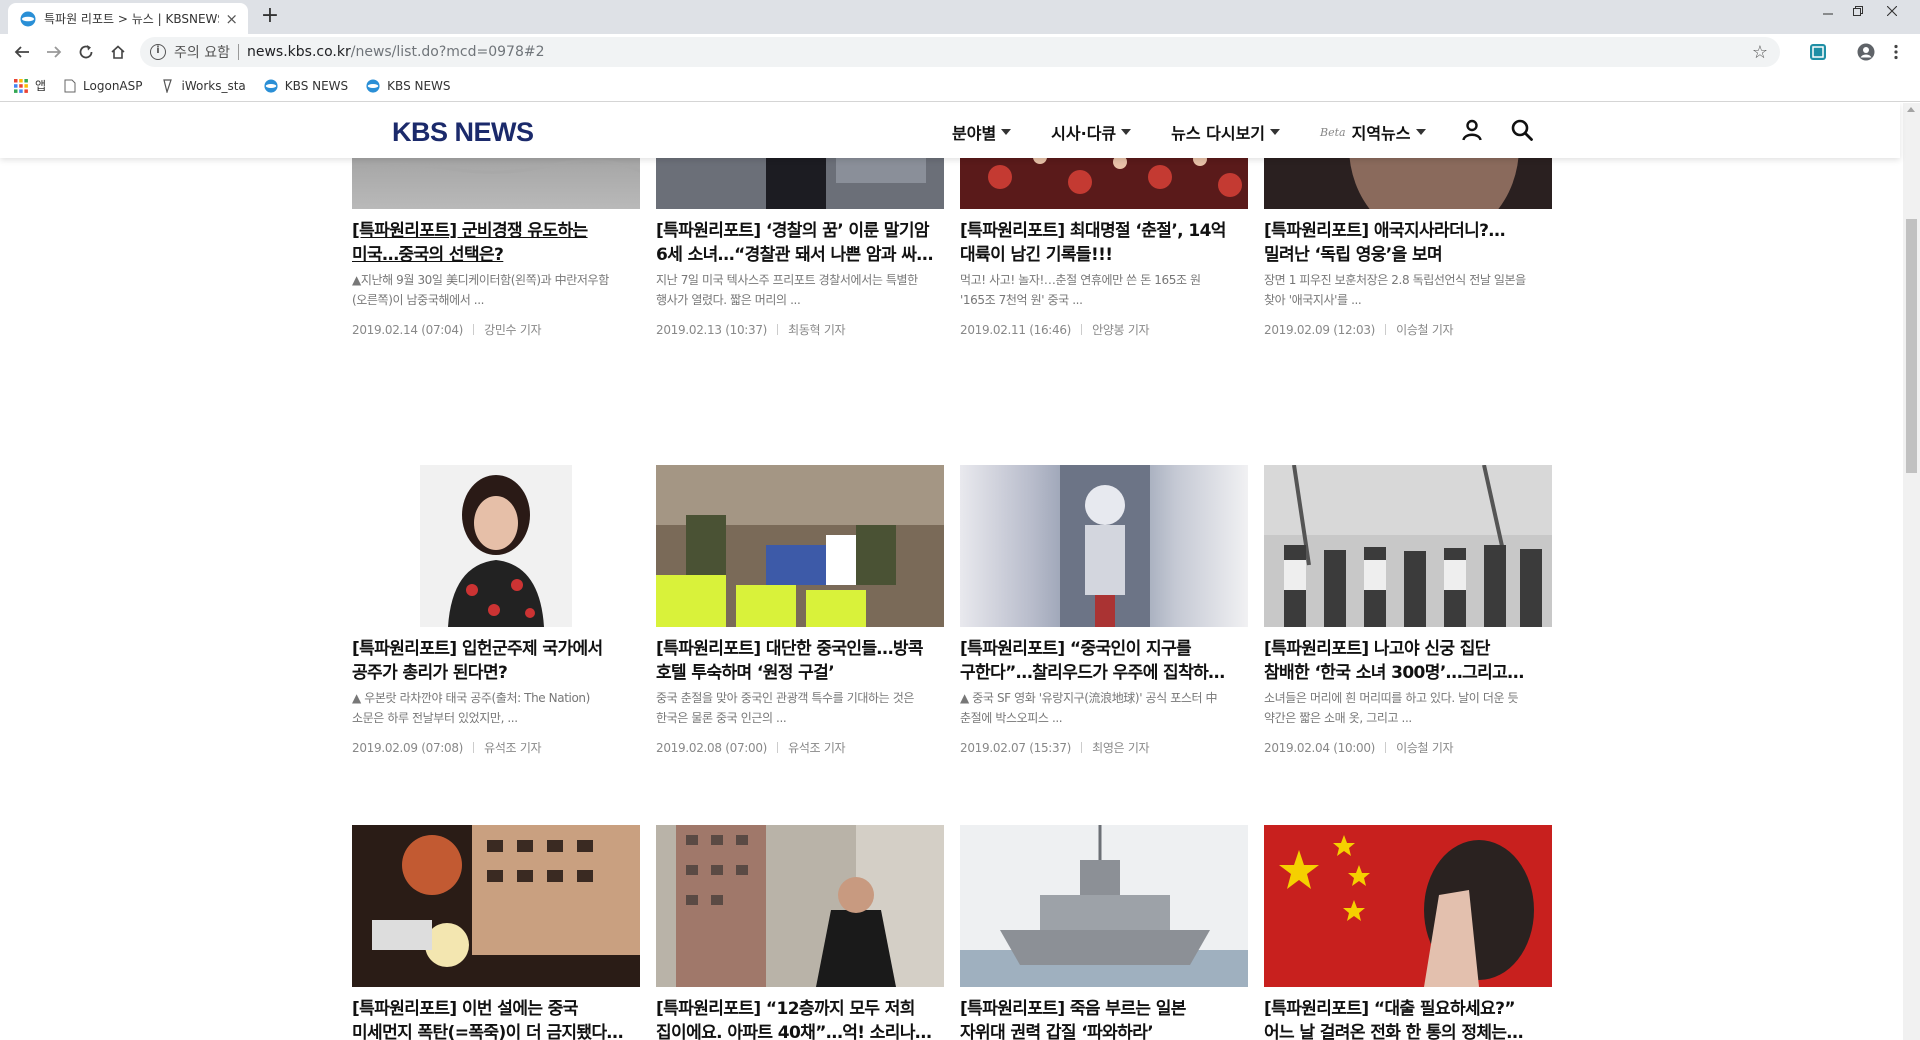 The image size is (1920, 1040). Describe the element at coordinates (1016, 330) in the screenshot. I see `article-date: 2019.02.11 (16:46)` at that location.